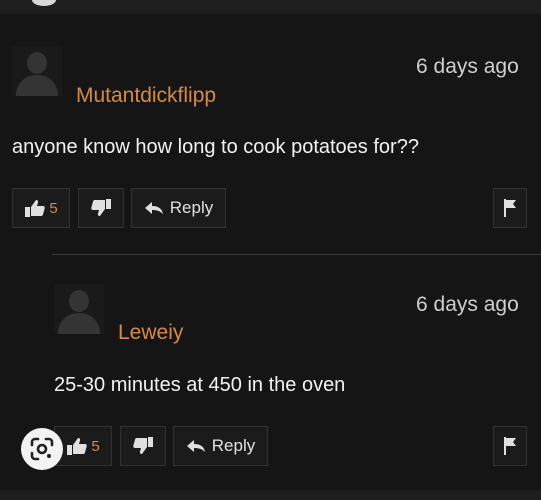 The width and height of the screenshot is (541, 500). What do you see at coordinates (146, 96) in the screenshot?
I see `comment-username: Mutantdickflipp` at bounding box center [146, 96].